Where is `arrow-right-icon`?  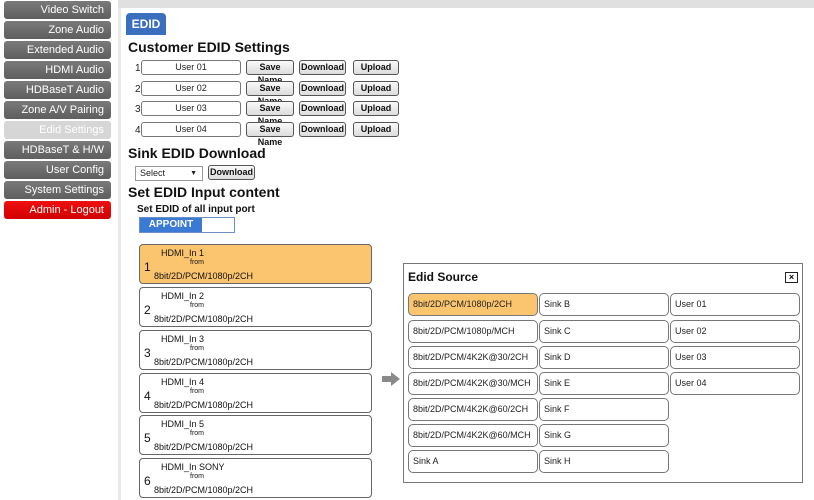 arrow-right-icon is located at coordinates (391, 379).